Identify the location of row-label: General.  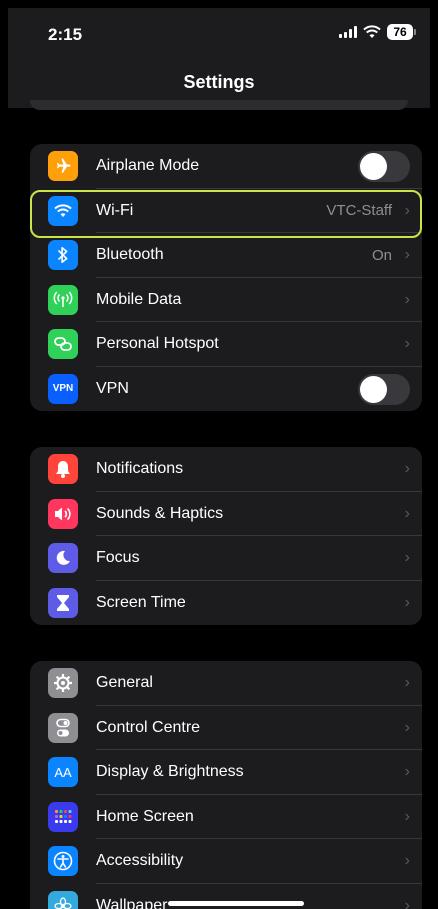
(124, 683).